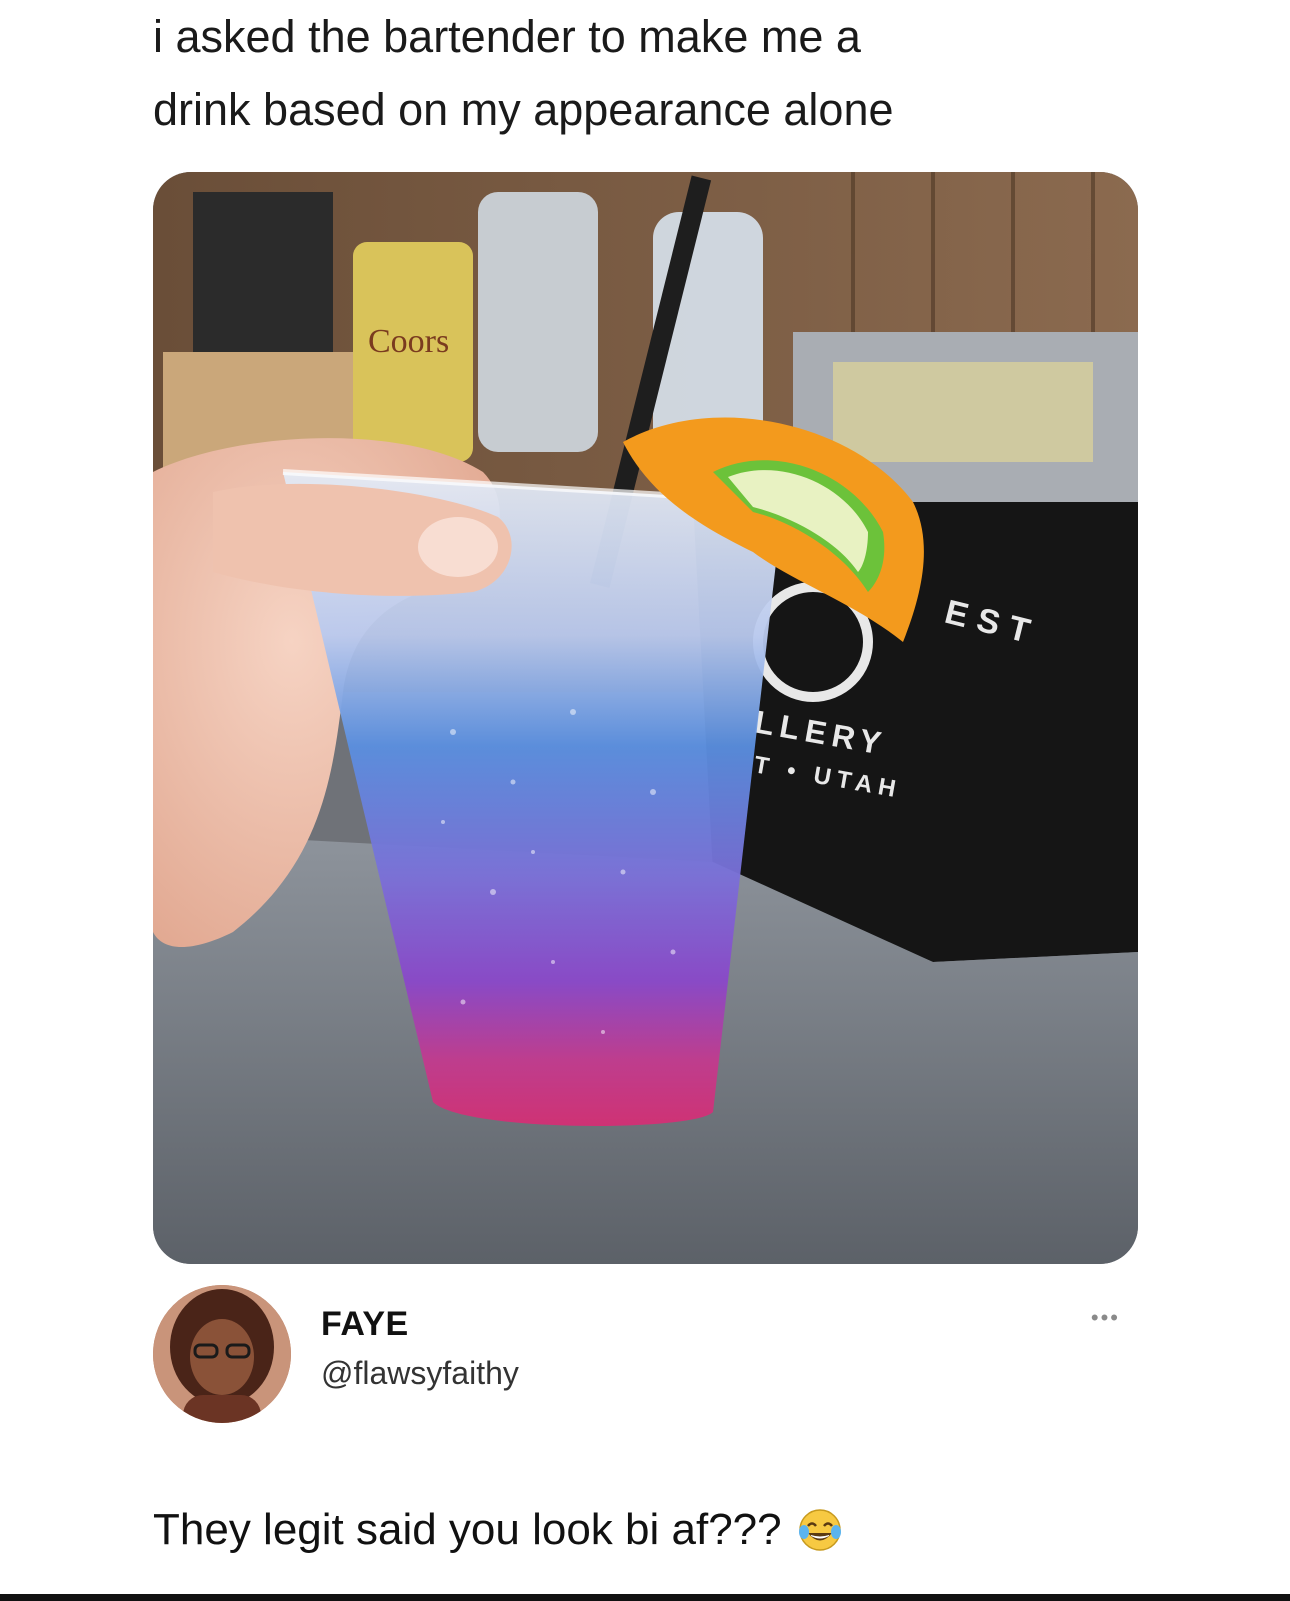 This screenshot has width=1290, height=1601. What do you see at coordinates (467, 1529) in the screenshot?
I see `tweet-text: They legit said you look bi af???` at bounding box center [467, 1529].